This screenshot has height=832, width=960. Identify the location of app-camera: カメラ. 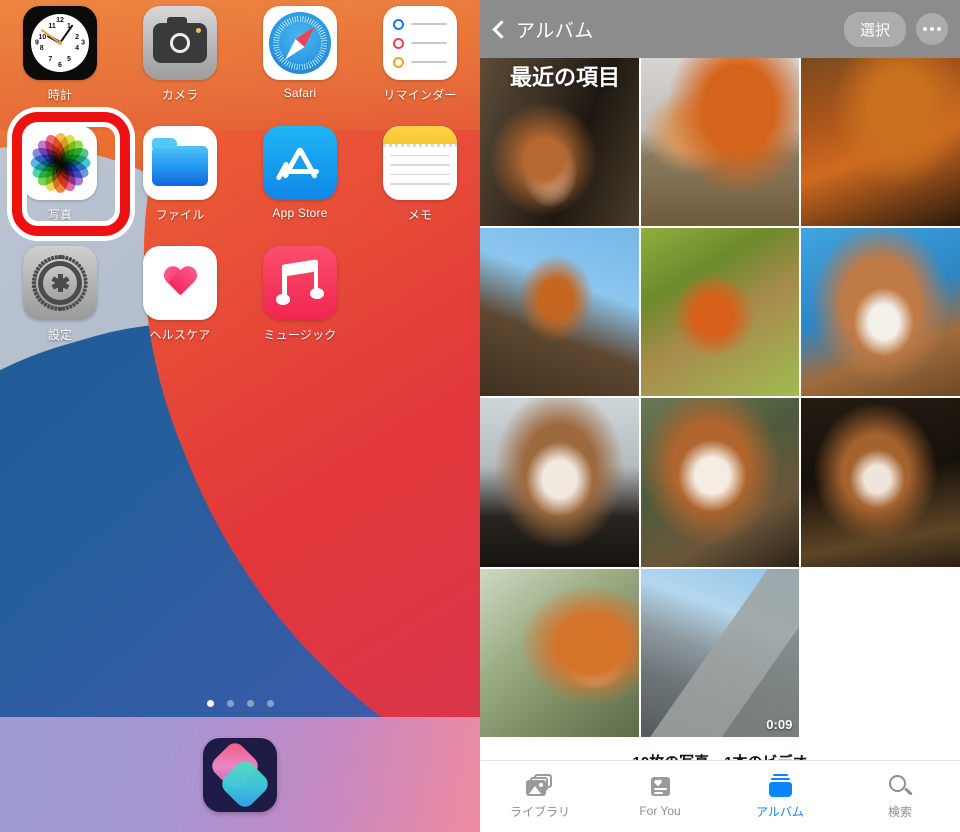
(180, 61).